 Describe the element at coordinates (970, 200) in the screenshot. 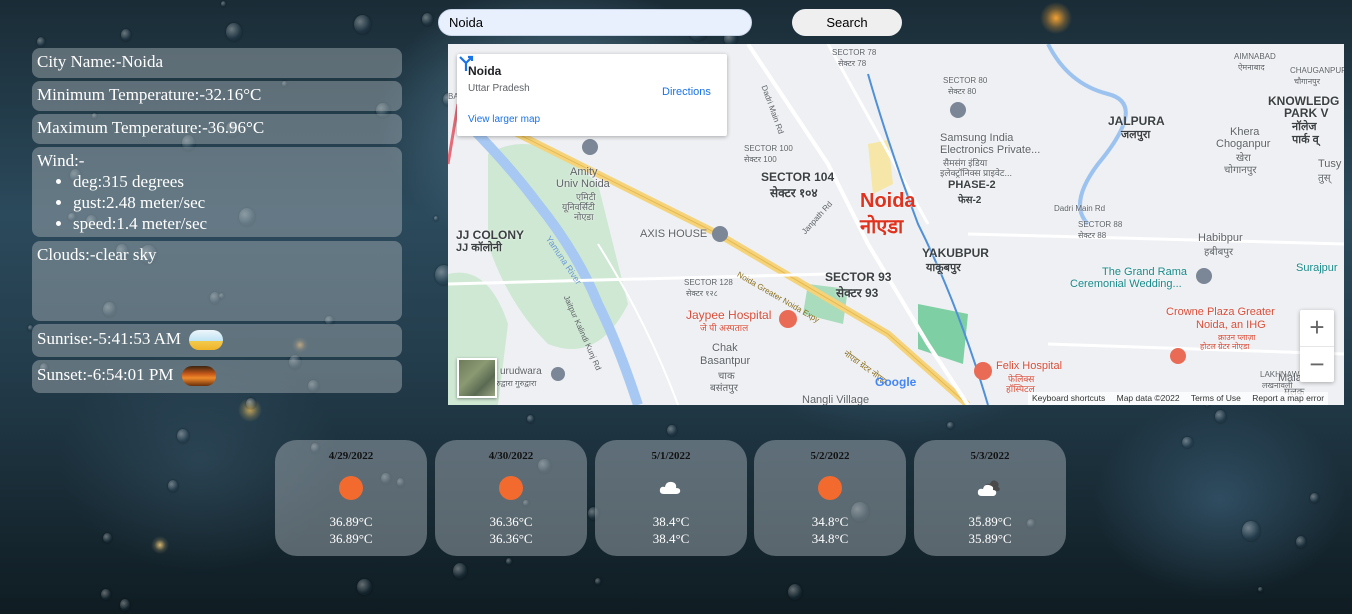

I see `map-label-phase2-hi: फेस-2` at that location.